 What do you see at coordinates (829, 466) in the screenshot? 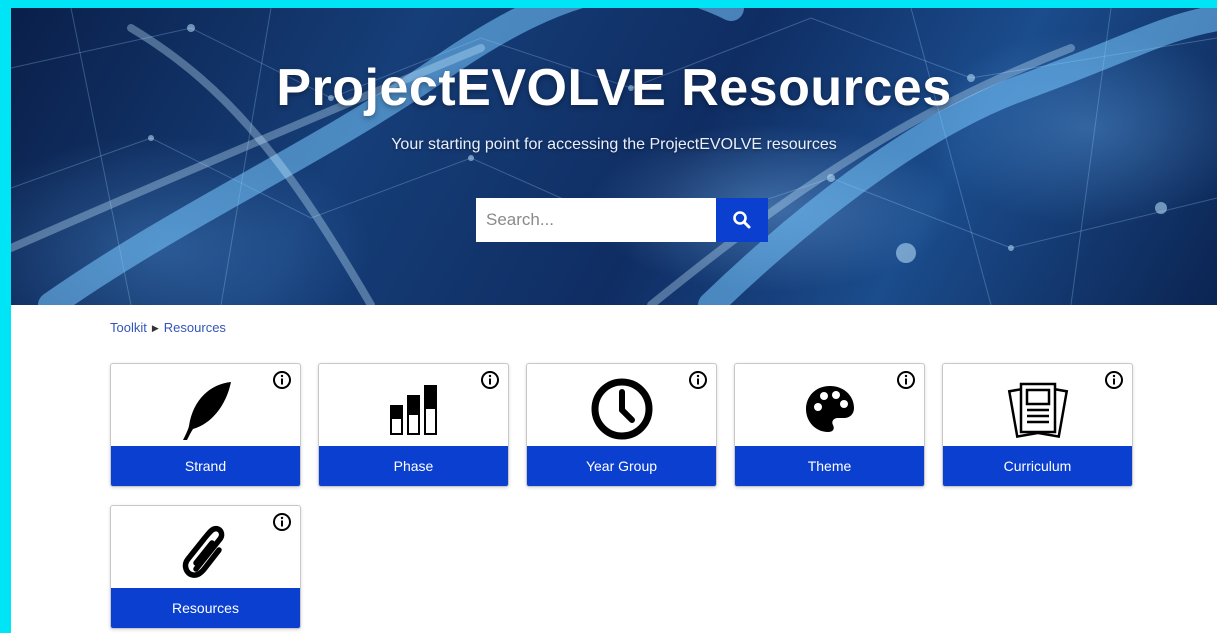
I see `card-label: Theme` at bounding box center [829, 466].